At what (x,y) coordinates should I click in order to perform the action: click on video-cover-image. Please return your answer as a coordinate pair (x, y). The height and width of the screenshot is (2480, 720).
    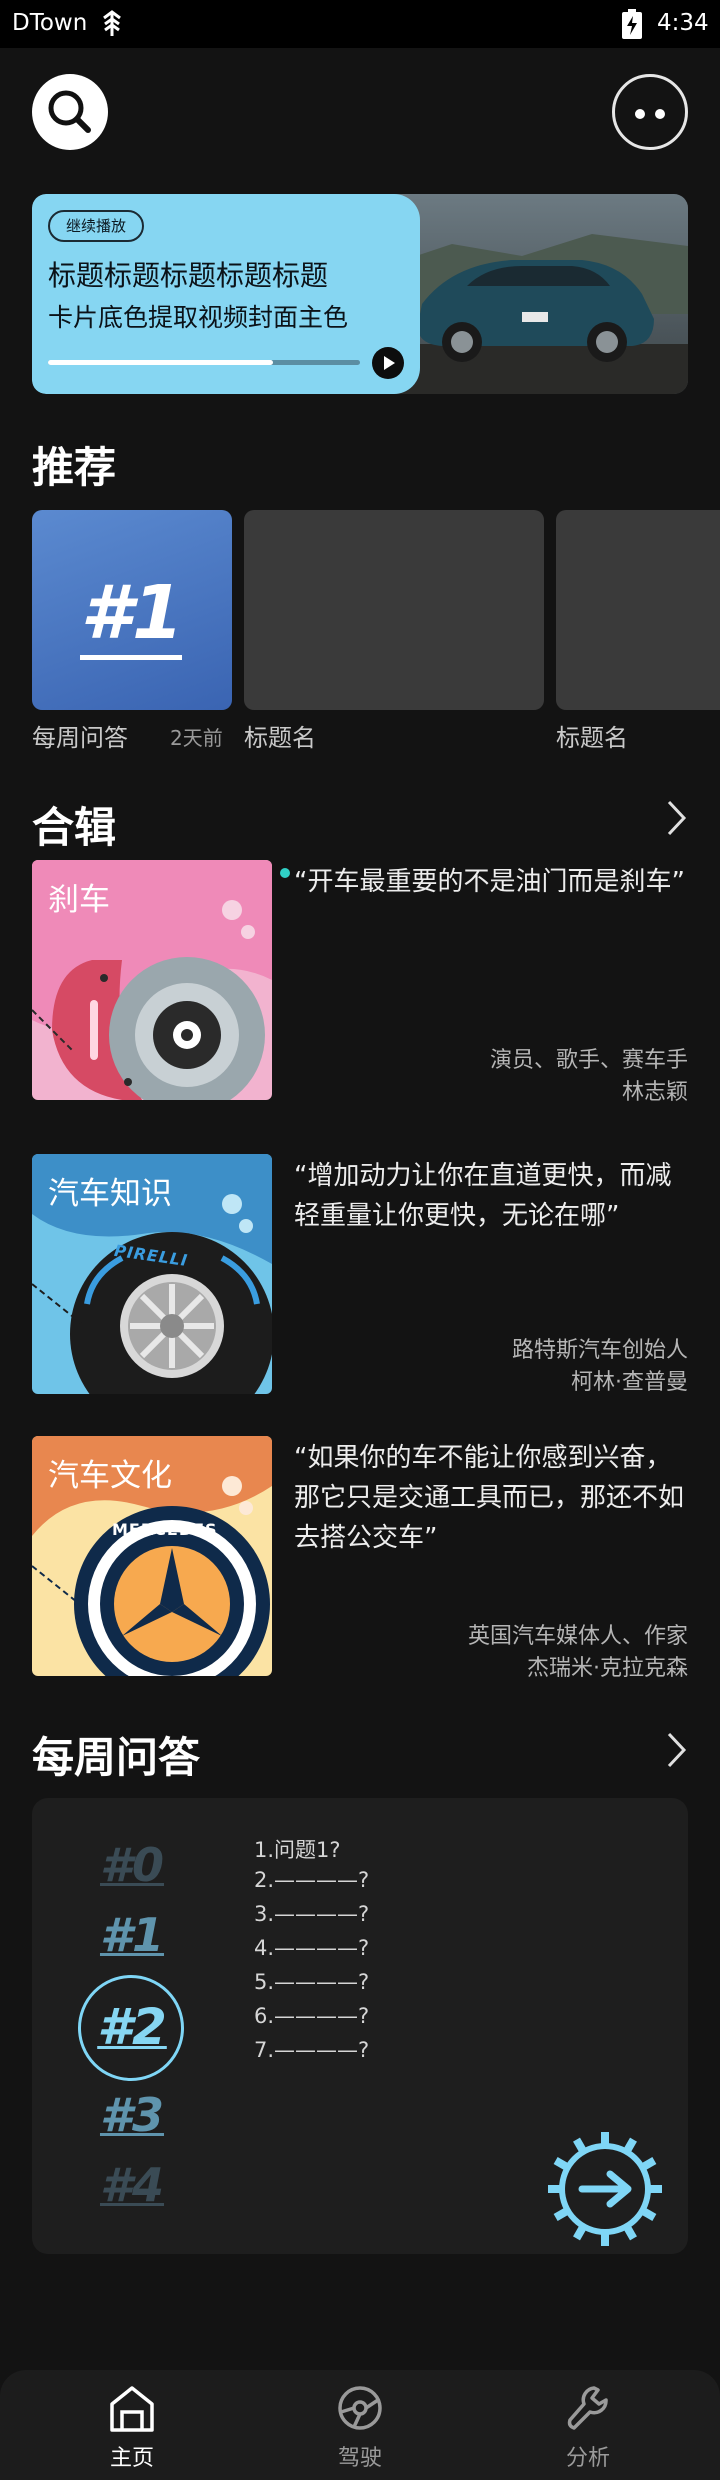
    Looking at the image, I should click on (540, 294).